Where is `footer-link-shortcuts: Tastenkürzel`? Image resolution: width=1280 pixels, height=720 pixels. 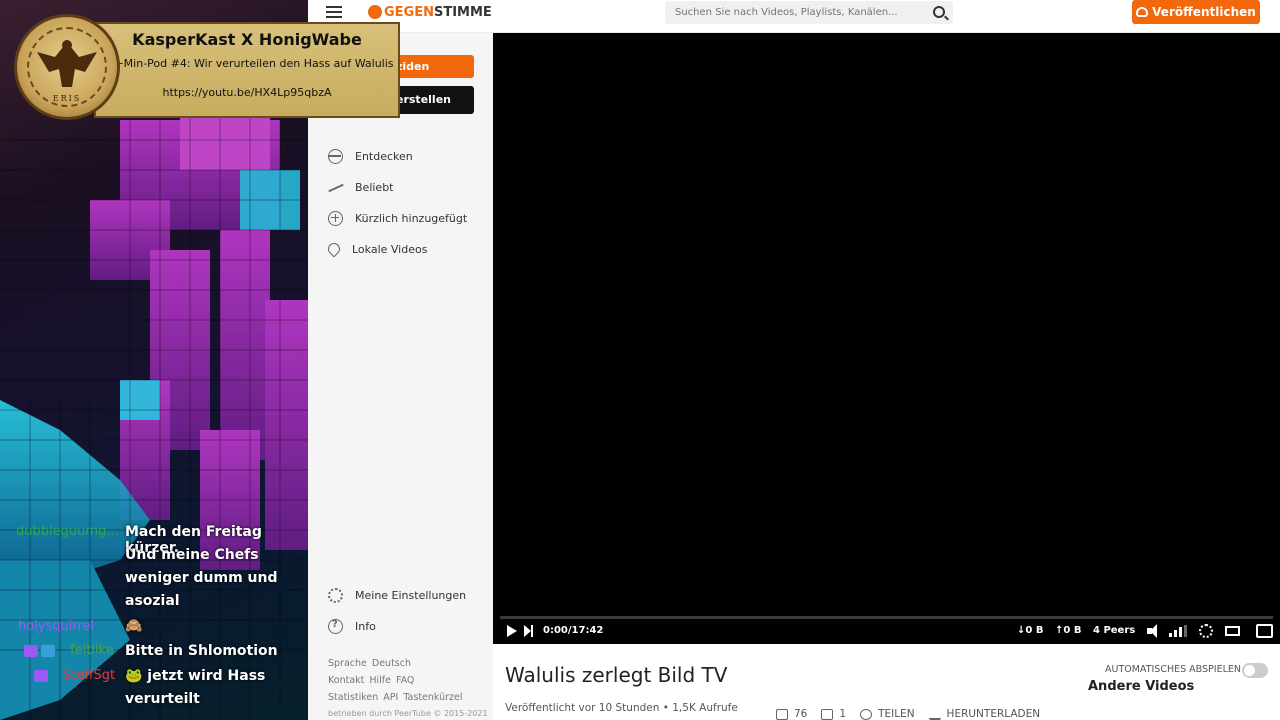 footer-link-shortcuts: Tastenkürzel is located at coordinates (432, 697).